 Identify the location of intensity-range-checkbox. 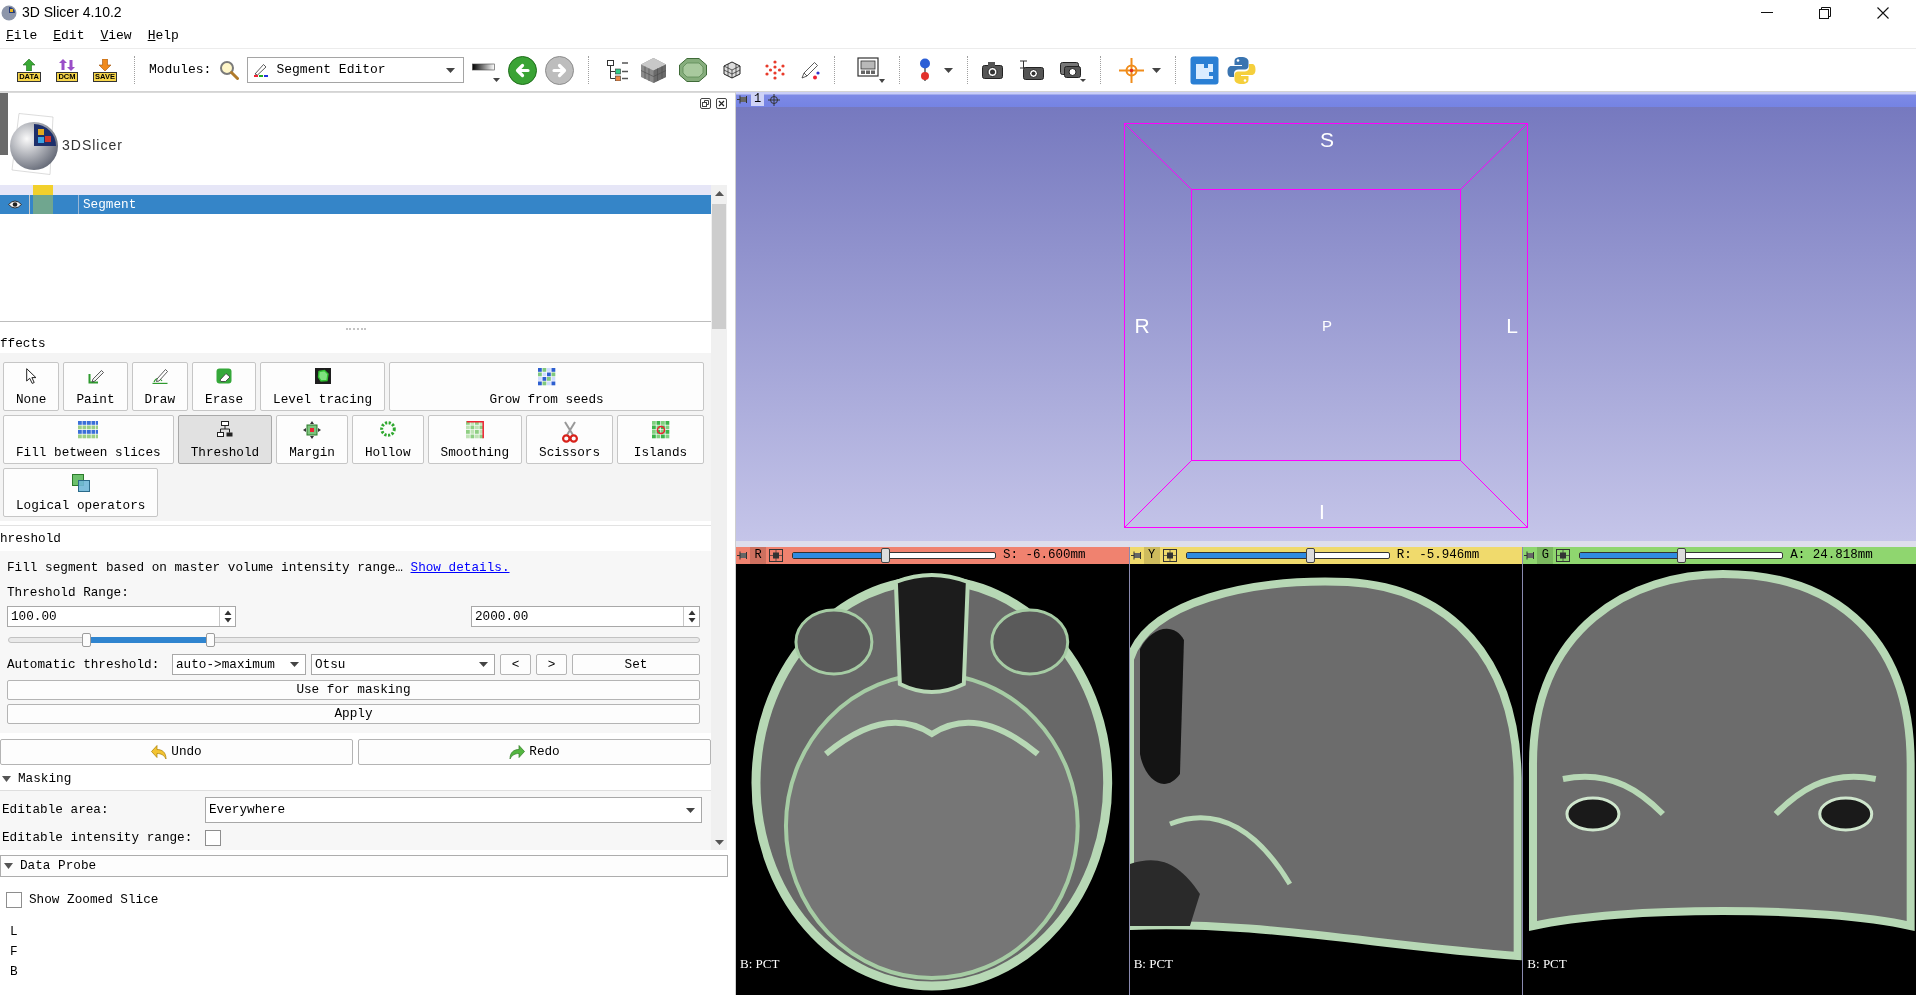
(213, 838).